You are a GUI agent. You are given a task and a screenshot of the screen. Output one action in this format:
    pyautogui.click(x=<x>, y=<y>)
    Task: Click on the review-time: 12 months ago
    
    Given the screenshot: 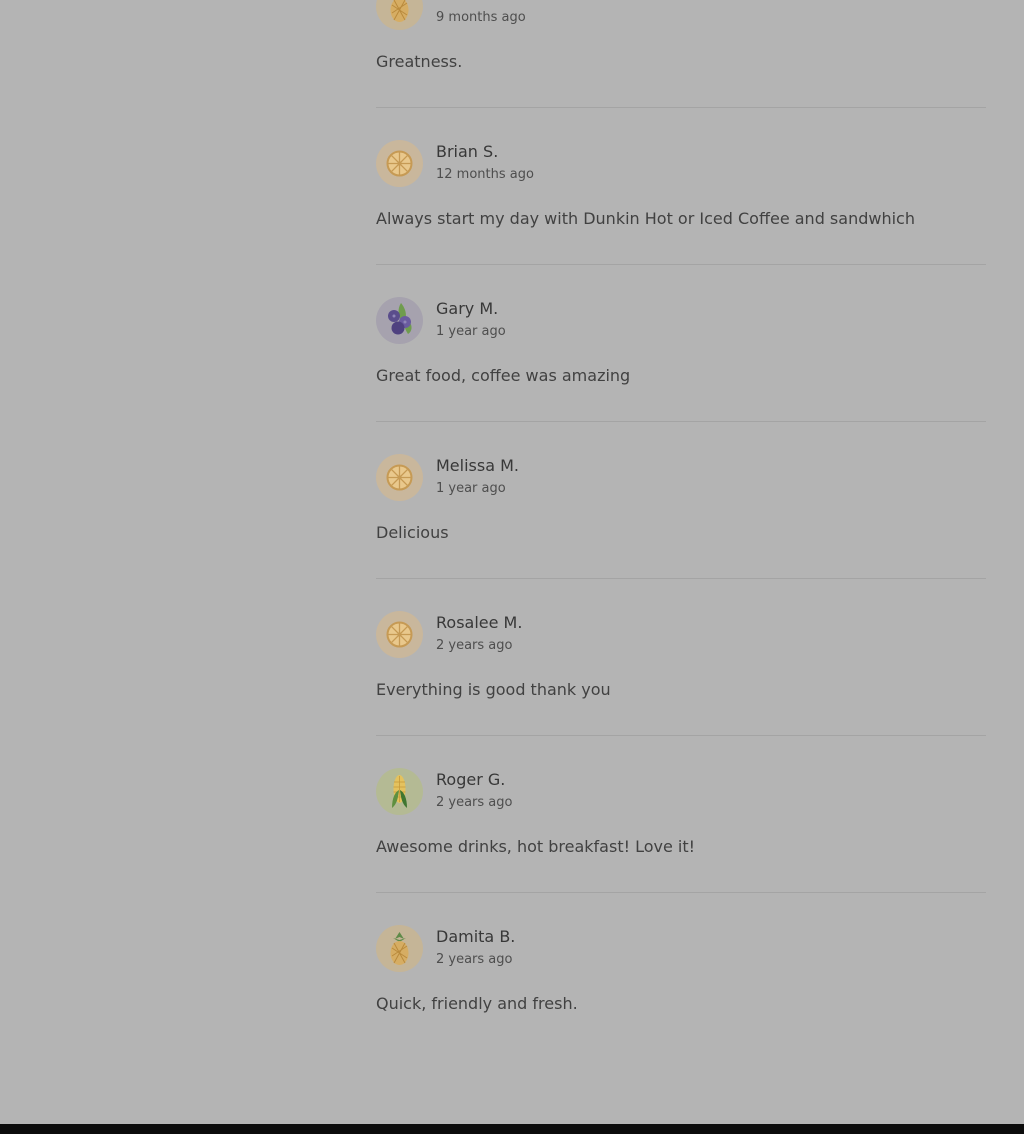 What is the action you would take?
    pyautogui.click(x=485, y=174)
    